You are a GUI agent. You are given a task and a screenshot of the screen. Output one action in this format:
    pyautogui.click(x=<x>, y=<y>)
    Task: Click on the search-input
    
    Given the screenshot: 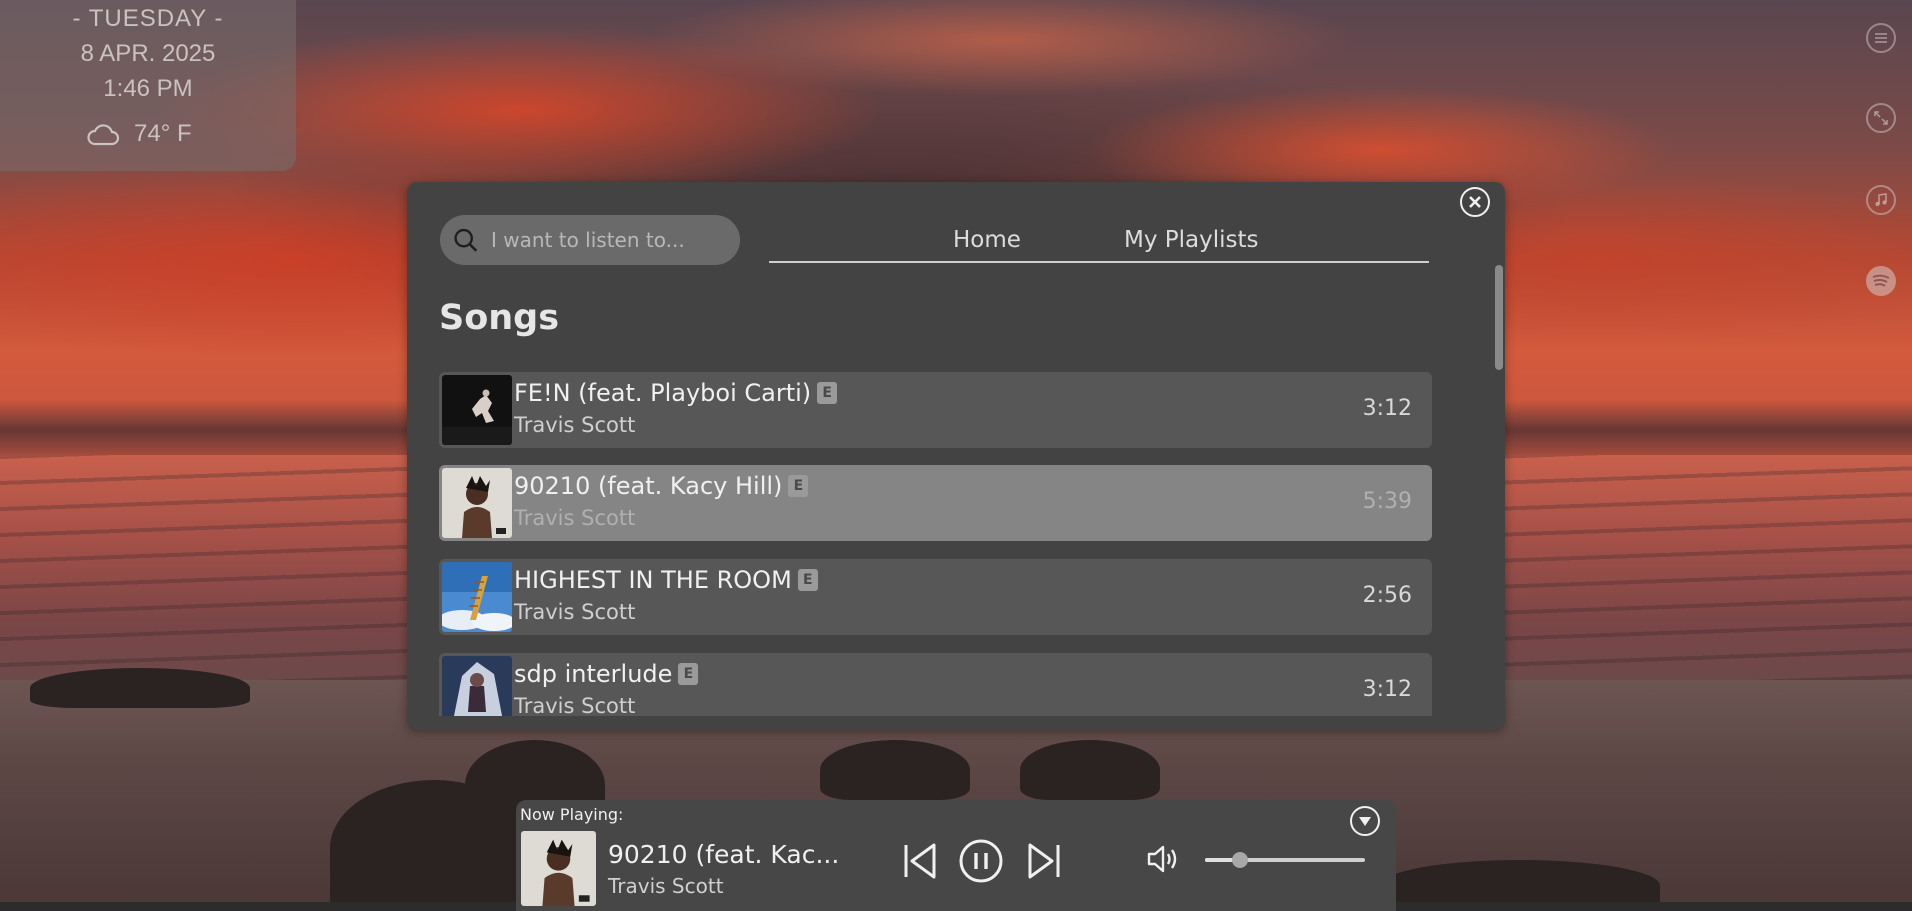 What is the action you would take?
    pyautogui.click(x=615, y=240)
    